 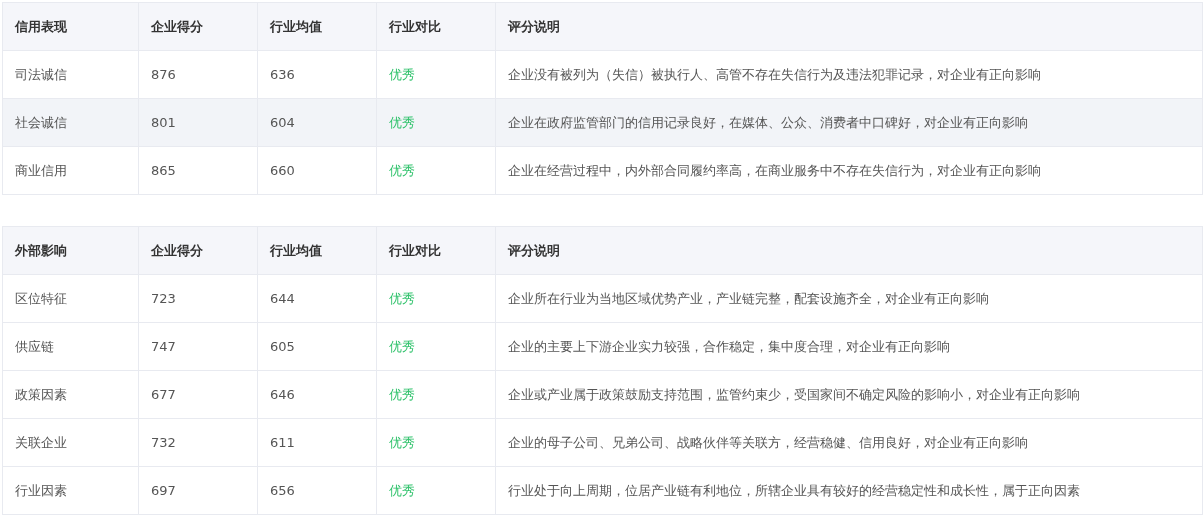 What do you see at coordinates (317, 442) in the screenshot?
I see `average-cell: 611` at bounding box center [317, 442].